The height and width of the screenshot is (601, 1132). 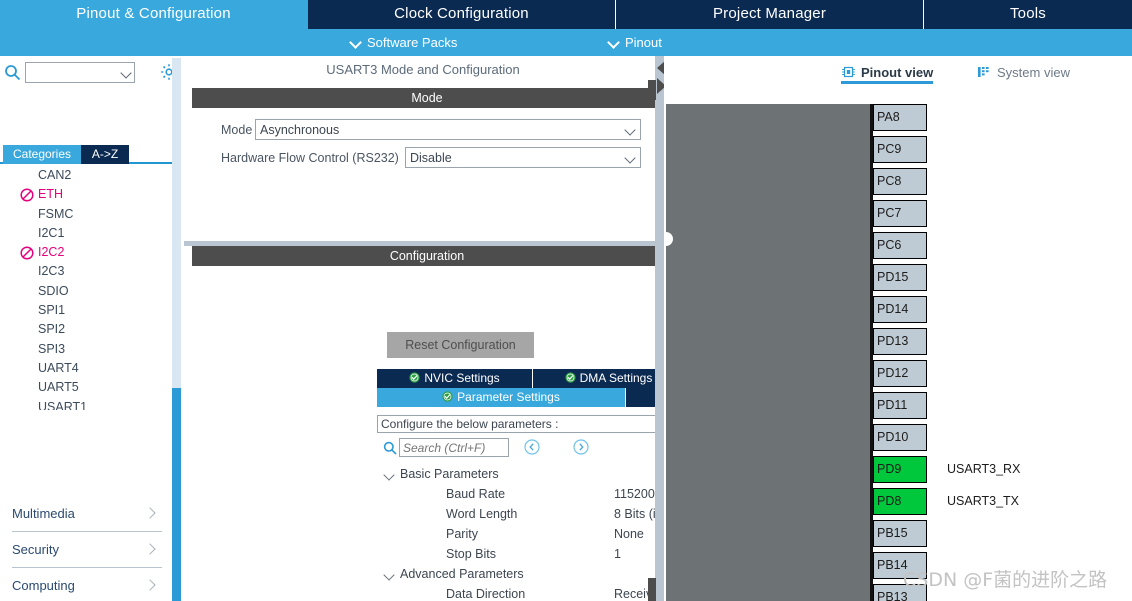 What do you see at coordinates (462, 378) in the screenshot?
I see `tab-label: NVIC Settings` at bounding box center [462, 378].